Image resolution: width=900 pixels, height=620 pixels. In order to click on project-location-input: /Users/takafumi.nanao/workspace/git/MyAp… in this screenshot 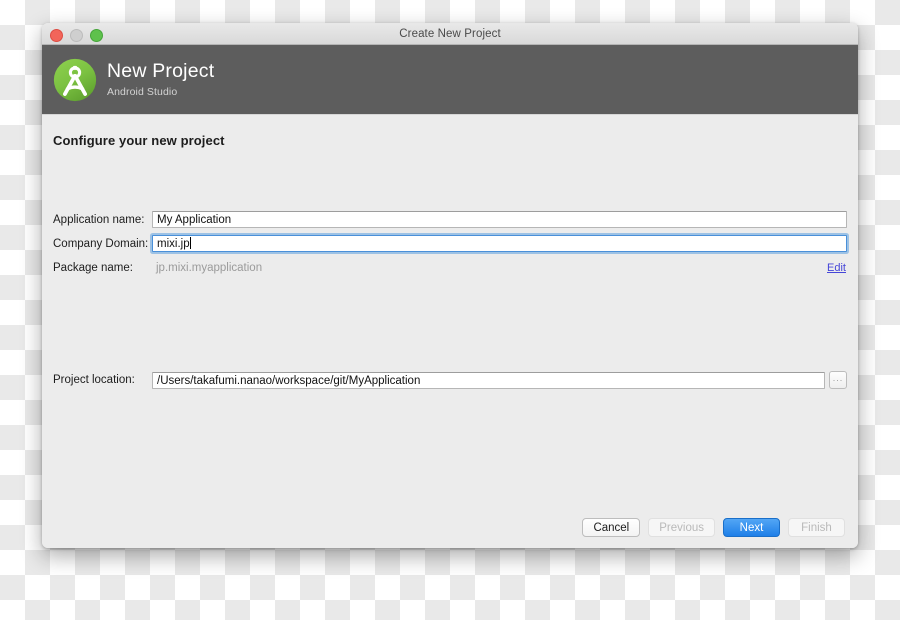, I will do `click(488, 380)`.